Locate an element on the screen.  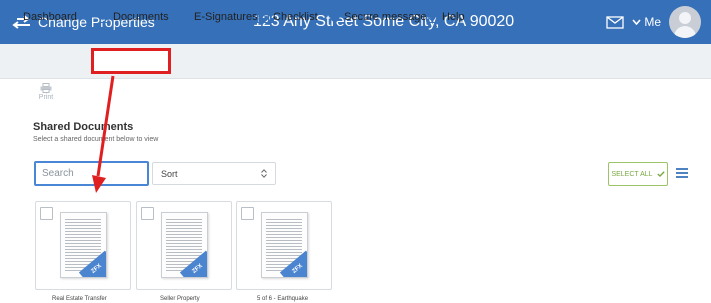
nav-secure-message-label: Secure message is located at coordinates (385, 17).